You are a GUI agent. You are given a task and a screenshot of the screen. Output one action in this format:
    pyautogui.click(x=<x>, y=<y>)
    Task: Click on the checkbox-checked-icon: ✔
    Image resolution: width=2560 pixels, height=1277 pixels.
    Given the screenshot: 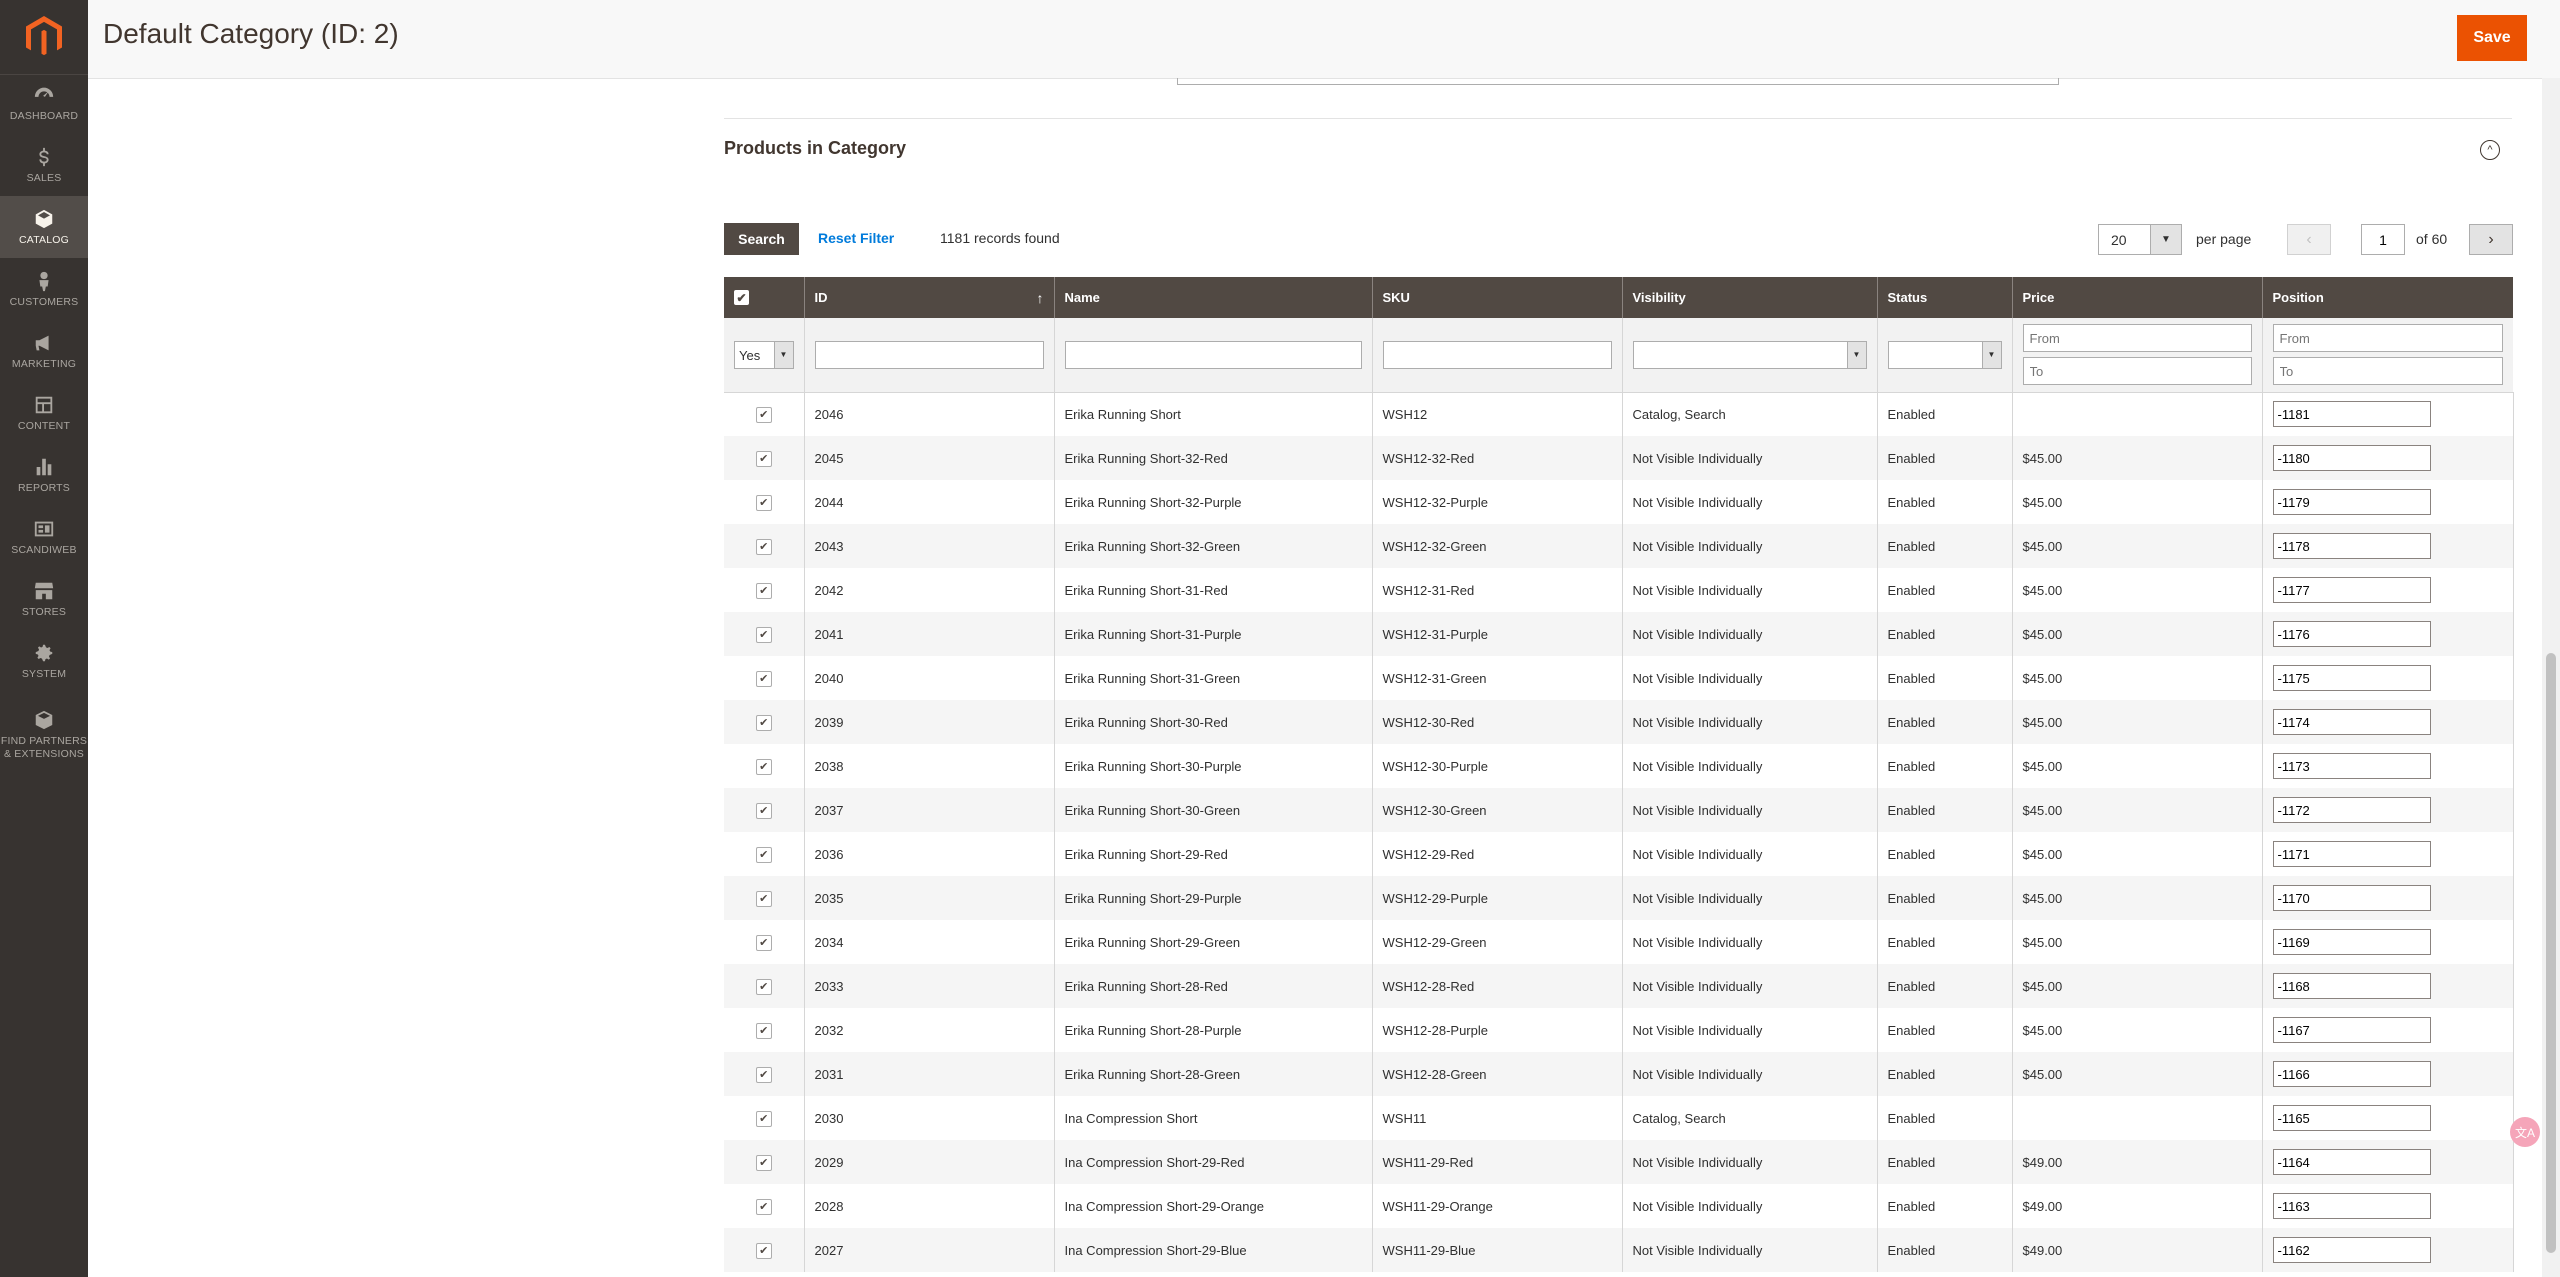 What is the action you would take?
    pyautogui.click(x=741, y=298)
    